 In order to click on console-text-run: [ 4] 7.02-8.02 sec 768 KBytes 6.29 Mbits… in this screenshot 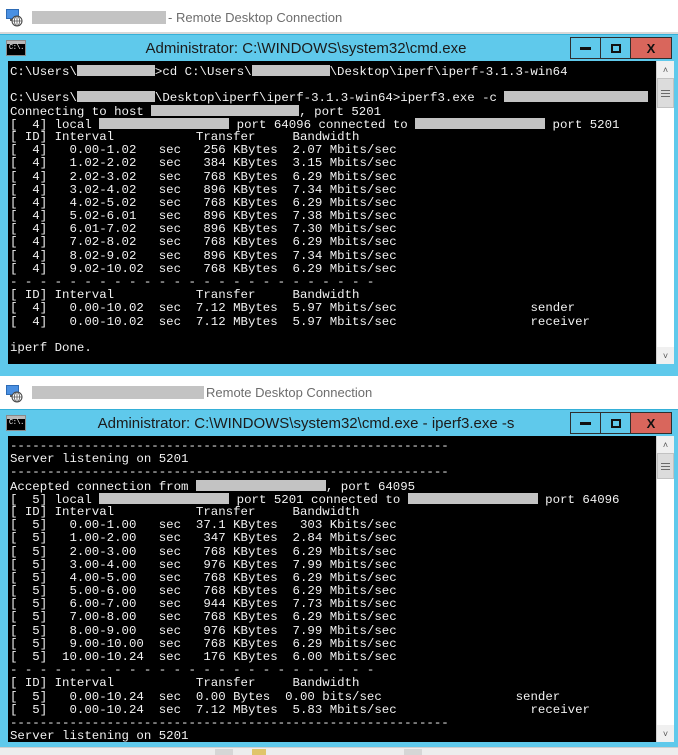, I will do `click(203, 242)`.